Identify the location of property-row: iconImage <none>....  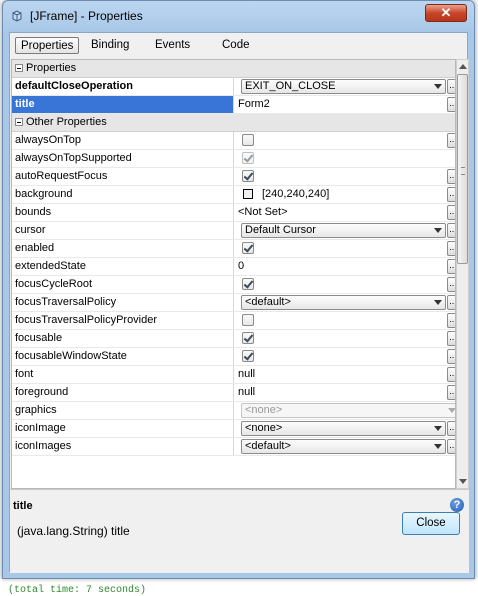
(233, 429).